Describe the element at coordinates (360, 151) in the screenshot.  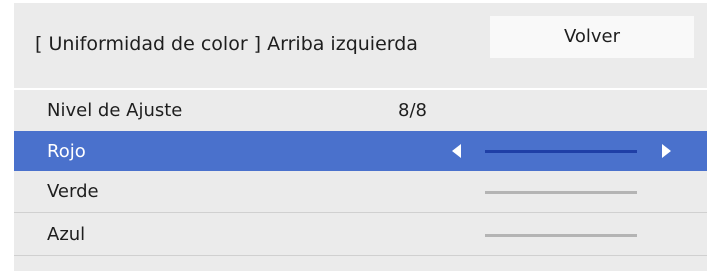
I see `menu-row-red: Rojo` at that location.